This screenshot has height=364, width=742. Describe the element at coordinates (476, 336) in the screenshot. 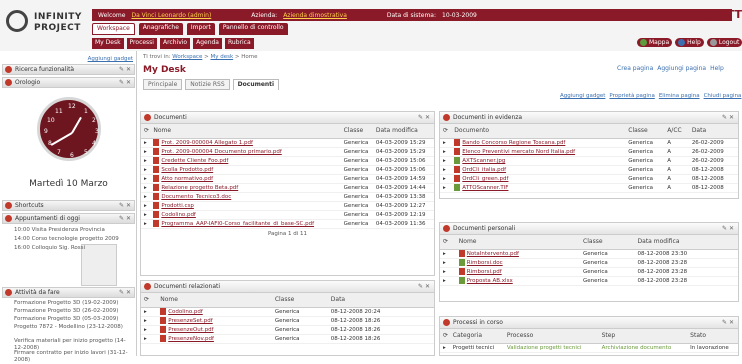

I see `col-categoria: Categoria` at that location.